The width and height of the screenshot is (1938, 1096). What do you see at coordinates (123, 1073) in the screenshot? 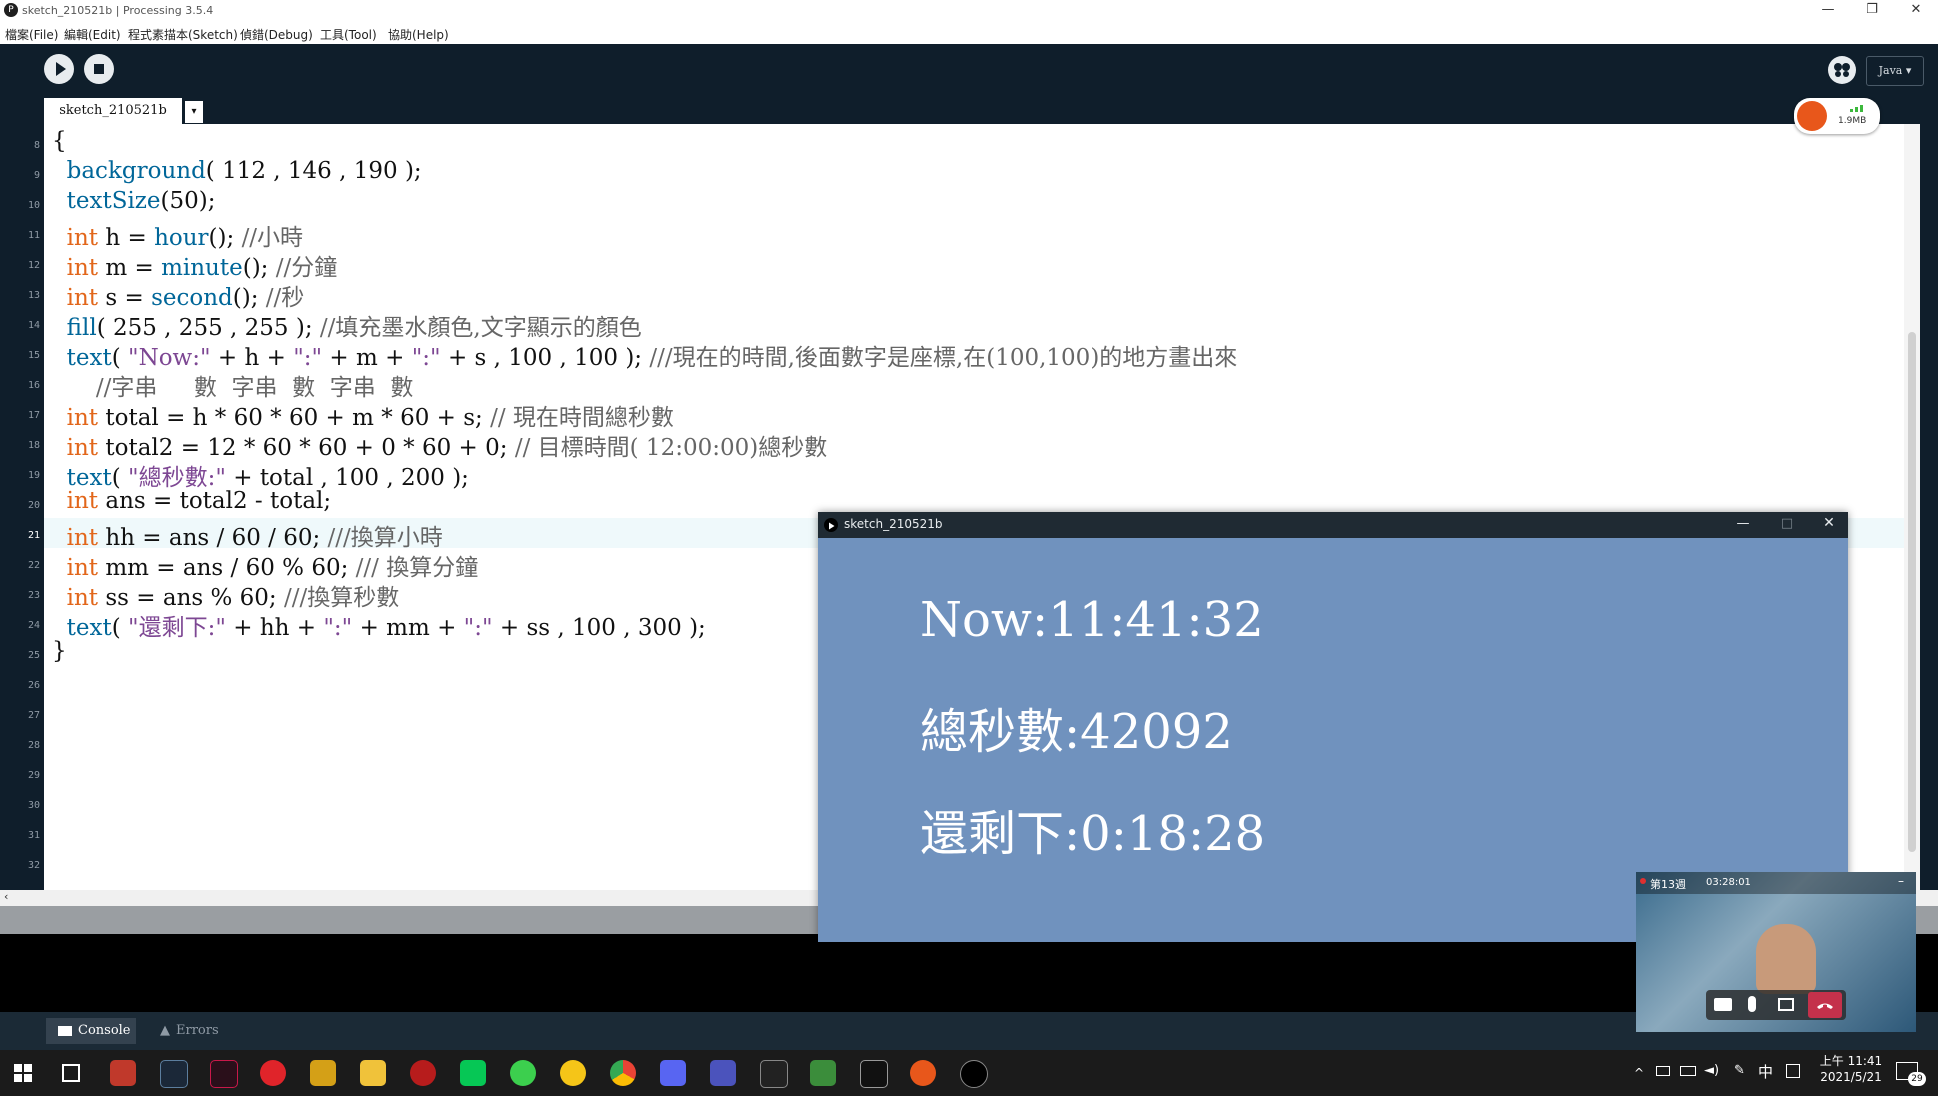
I see `racing-app-icon` at bounding box center [123, 1073].